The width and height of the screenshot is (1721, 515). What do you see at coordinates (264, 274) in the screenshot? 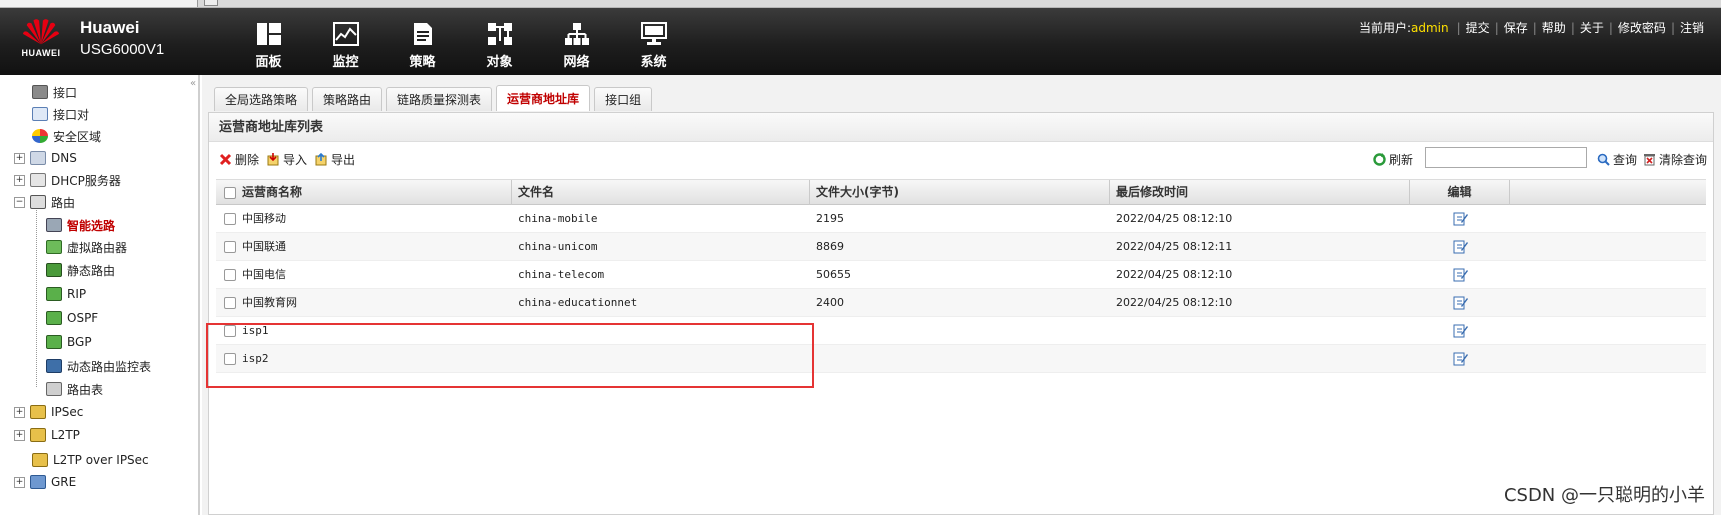
I see `isp-name: 中国电信` at bounding box center [264, 274].